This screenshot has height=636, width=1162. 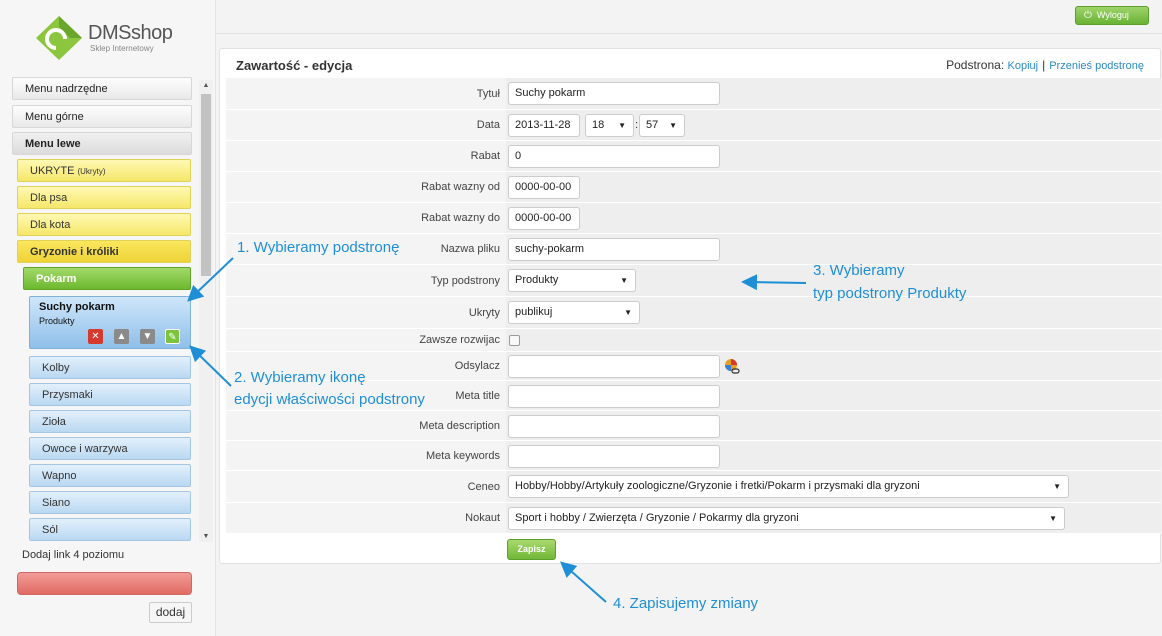 What do you see at coordinates (514, 340) in the screenshot?
I see `always-expand-checkbox` at bounding box center [514, 340].